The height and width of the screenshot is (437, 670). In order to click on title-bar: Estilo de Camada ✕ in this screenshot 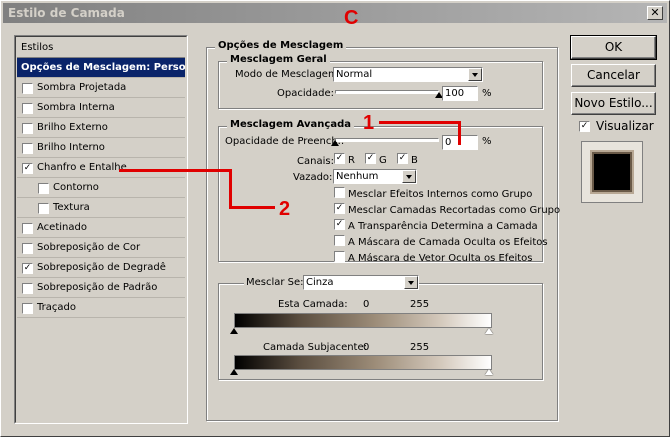, I will do `click(335, 13)`.